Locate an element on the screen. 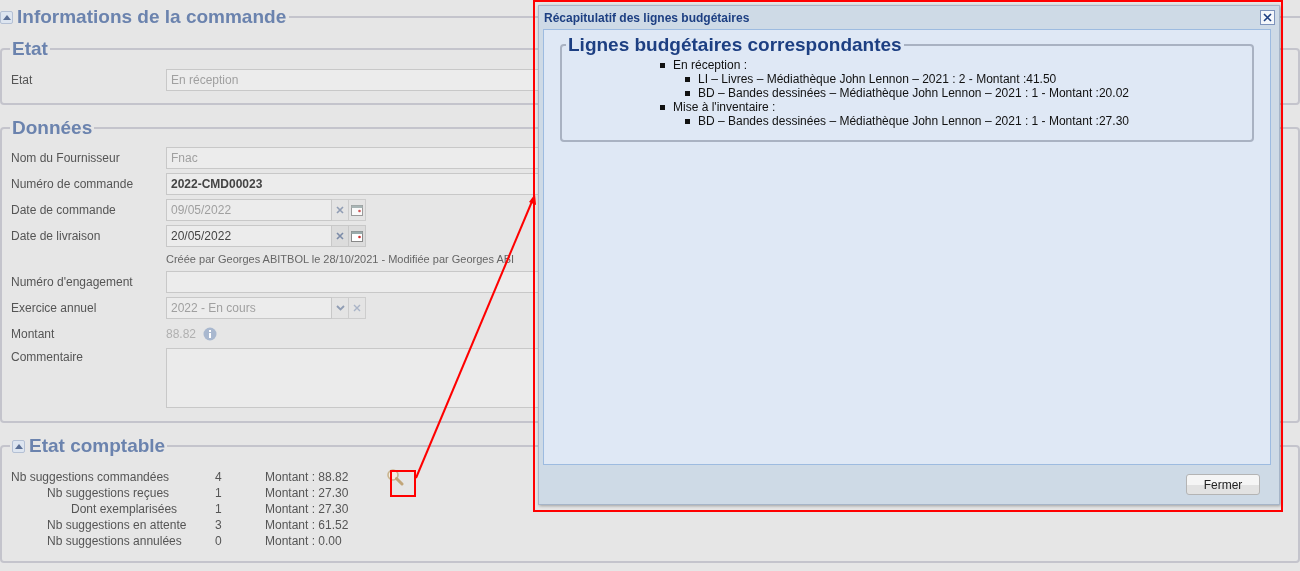 The width and height of the screenshot is (1300, 571). field-label: Montant is located at coordinates (33, 334).